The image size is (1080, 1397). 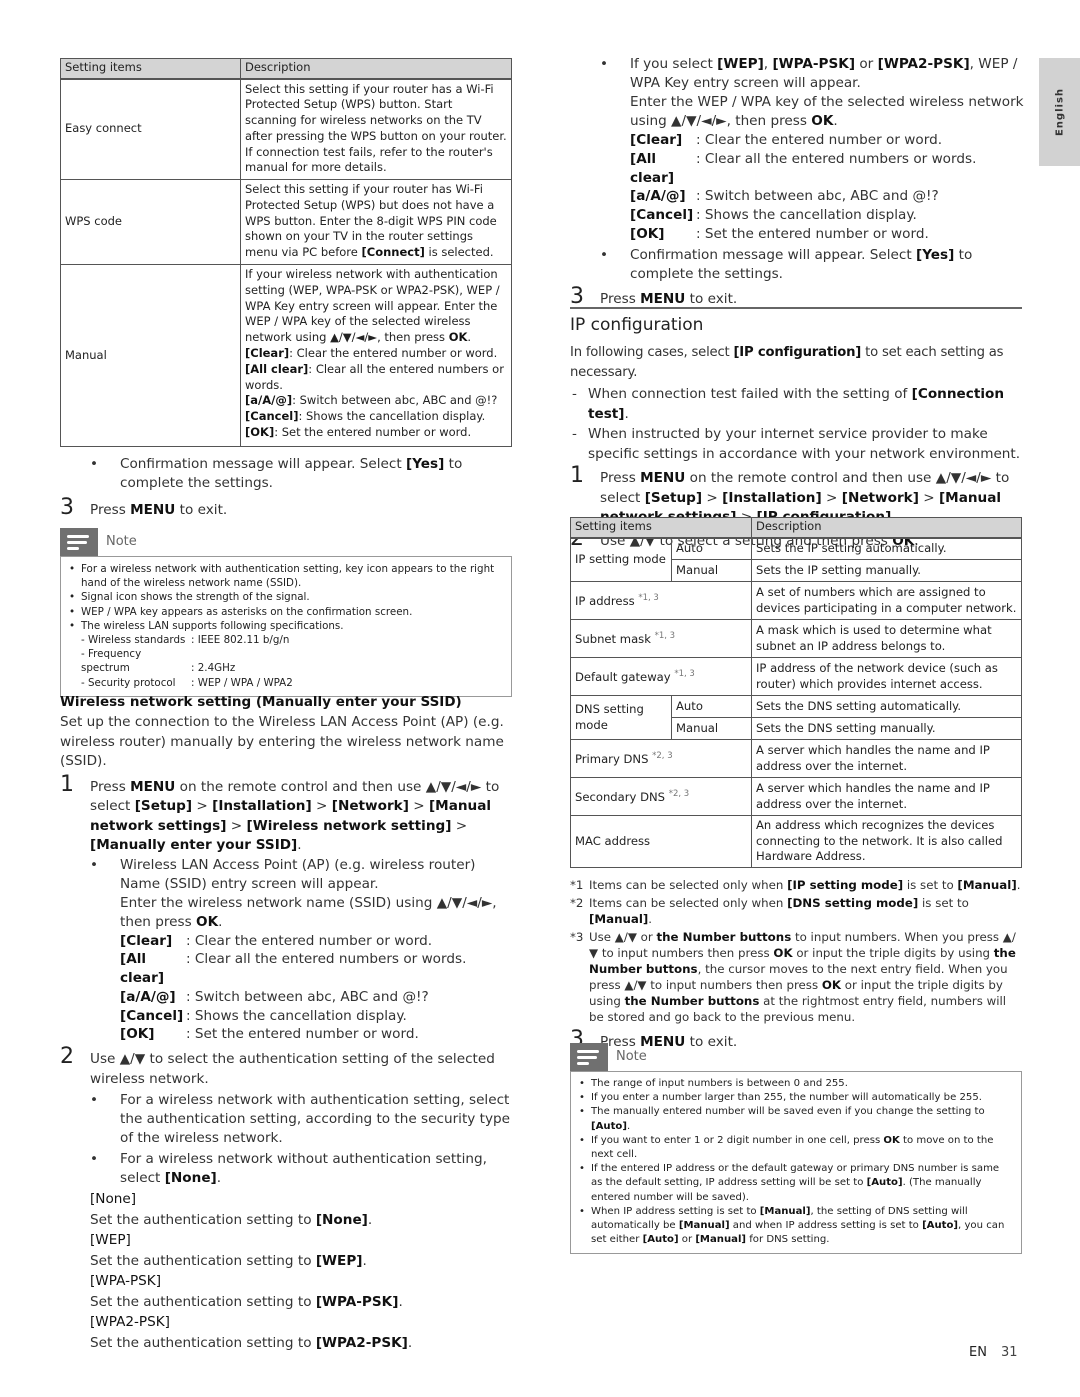 What do you see at coordinates (866, 64) in the screenshot?
I see `bullet-text: or` at bounding box center [866, 64].